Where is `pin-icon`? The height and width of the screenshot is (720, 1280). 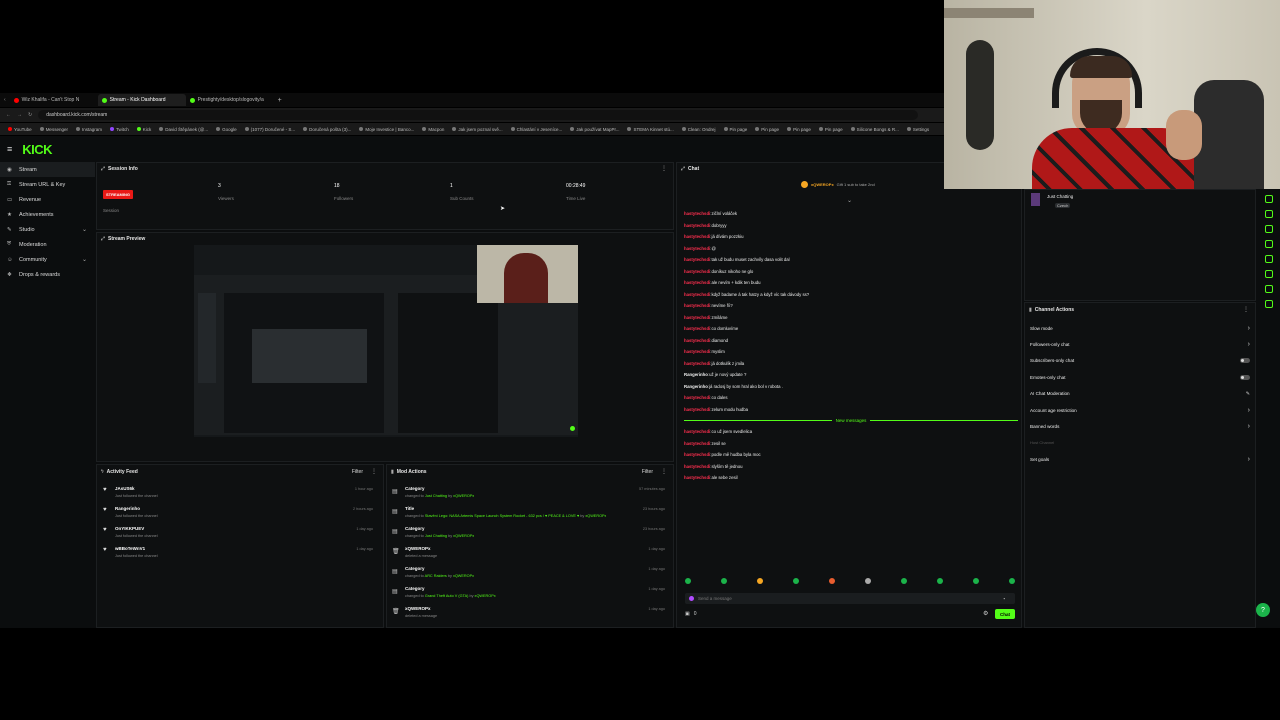 pin-icon is located at coordinates (1269, 289).